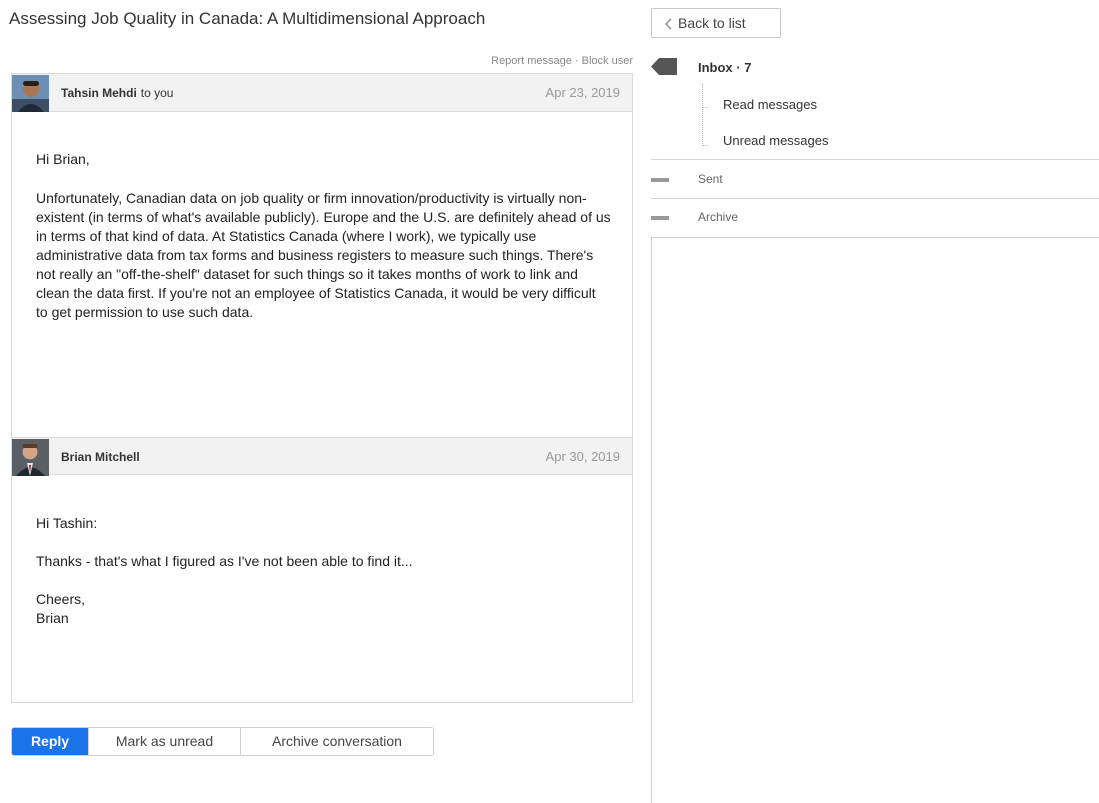  I want to click on folder-tree-line, so click(702, 115).